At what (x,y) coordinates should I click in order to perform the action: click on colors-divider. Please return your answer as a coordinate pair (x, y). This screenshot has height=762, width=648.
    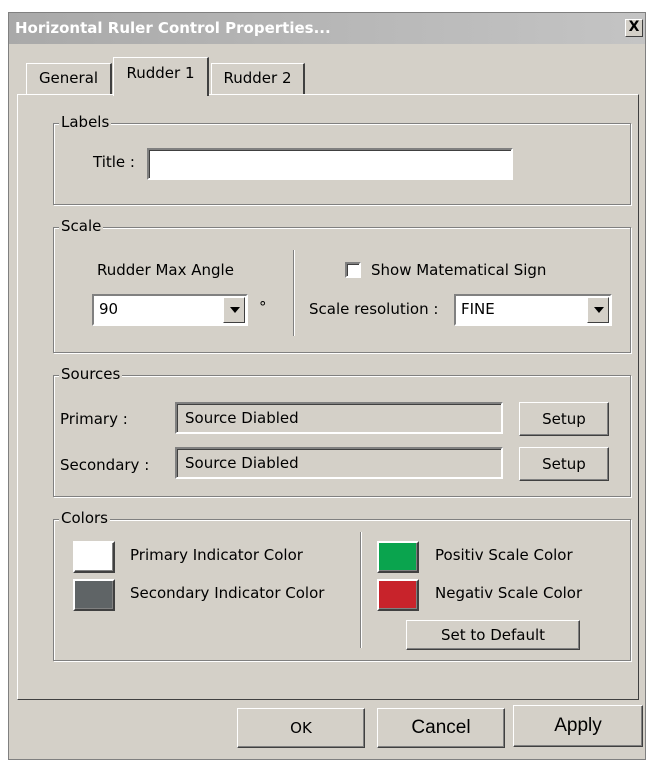
    Looking at the image, I should click on (361, 590).